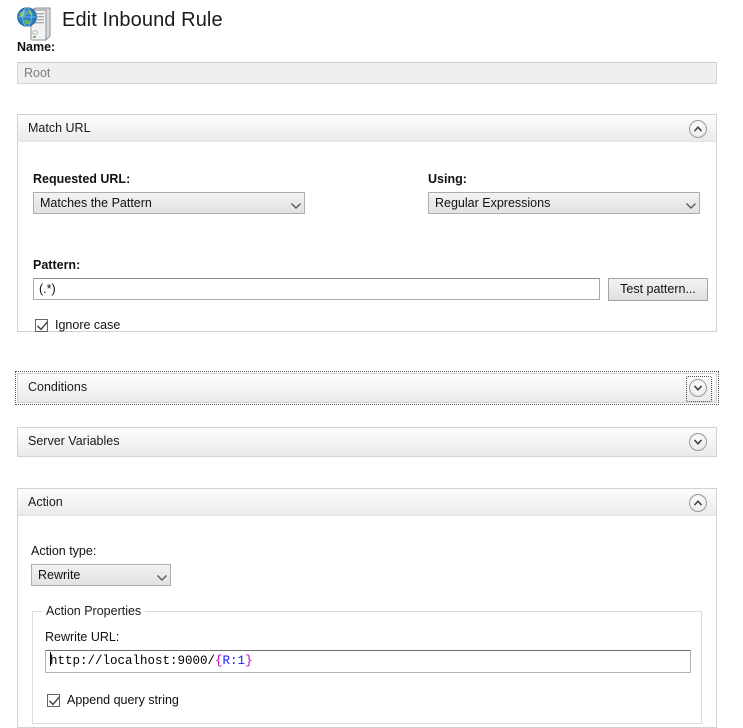  What do you see at coordinates (142, 20) in the screenshot?
I see `page-title: Edit Inbound Rule` at bounding box center [142, 20].